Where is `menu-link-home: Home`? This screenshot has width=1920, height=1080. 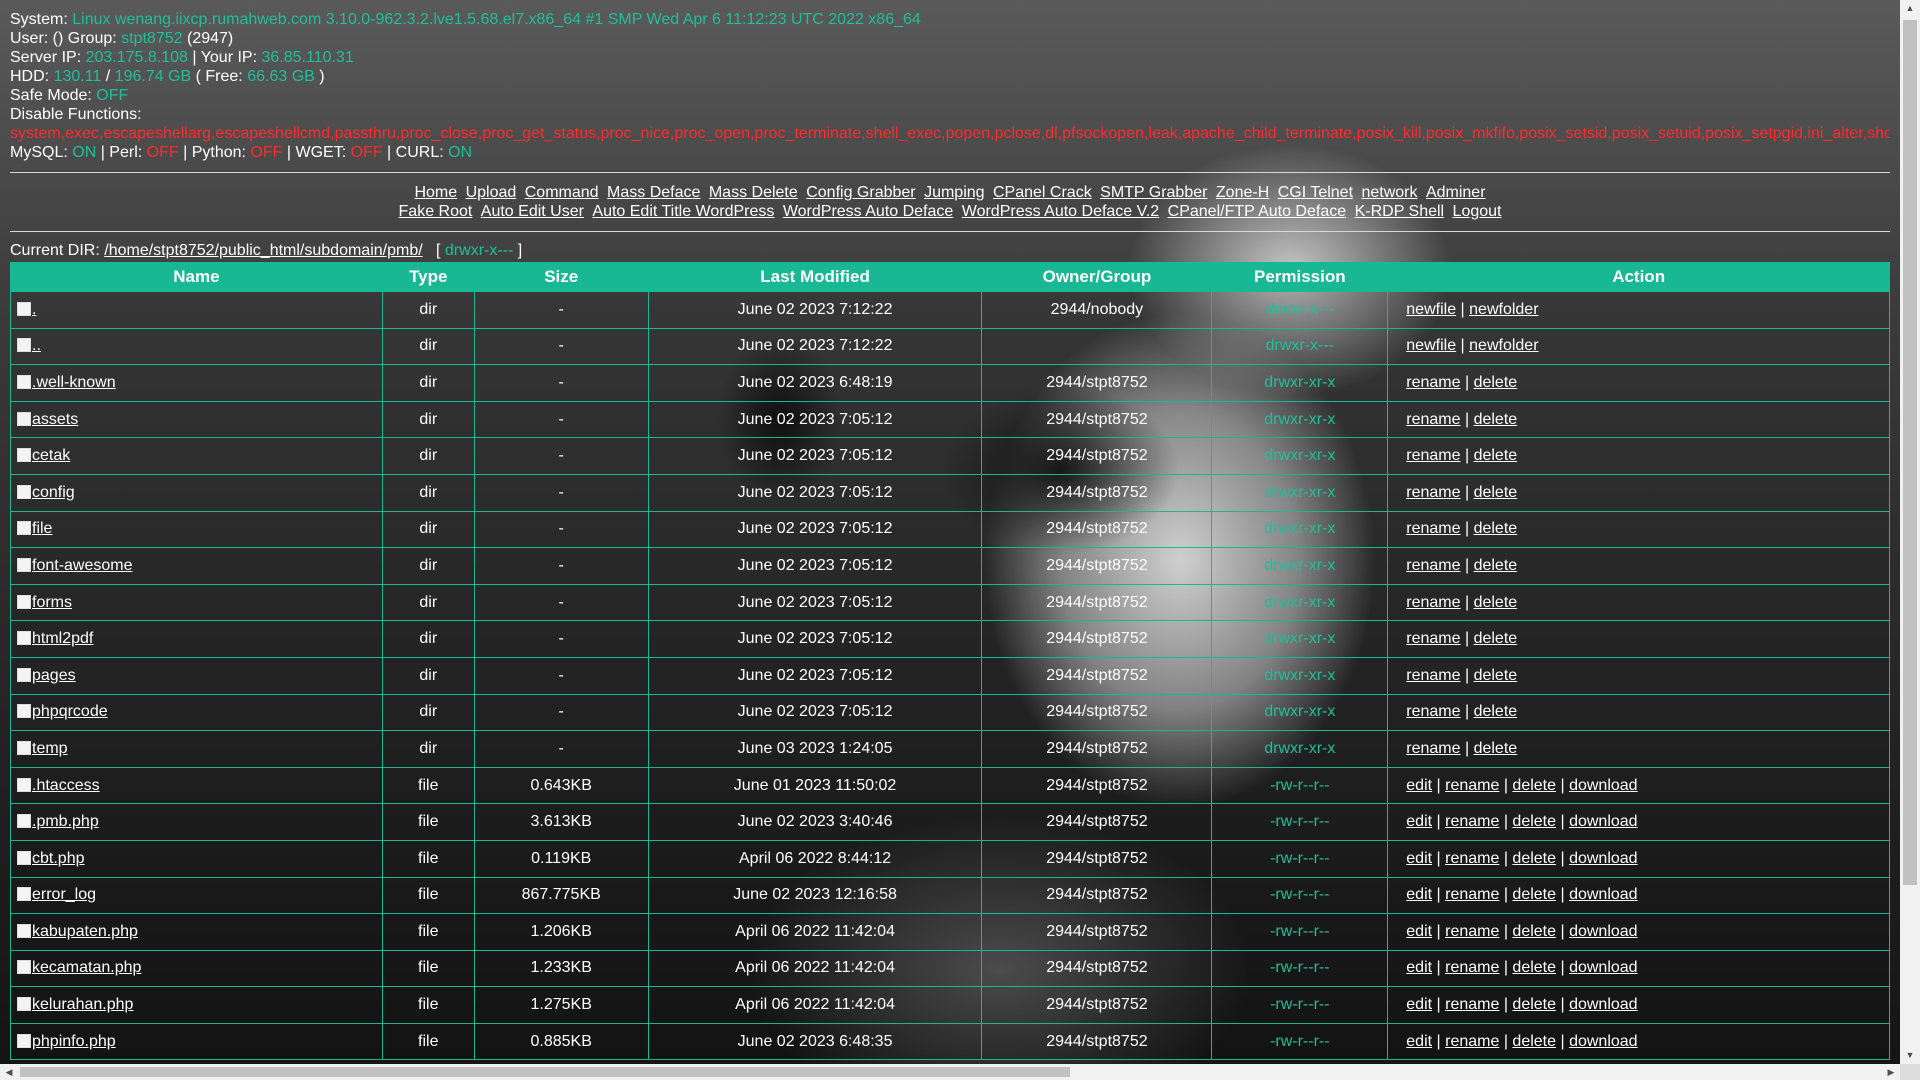
menu-link-home: Home is located at coordinates (435, 192).